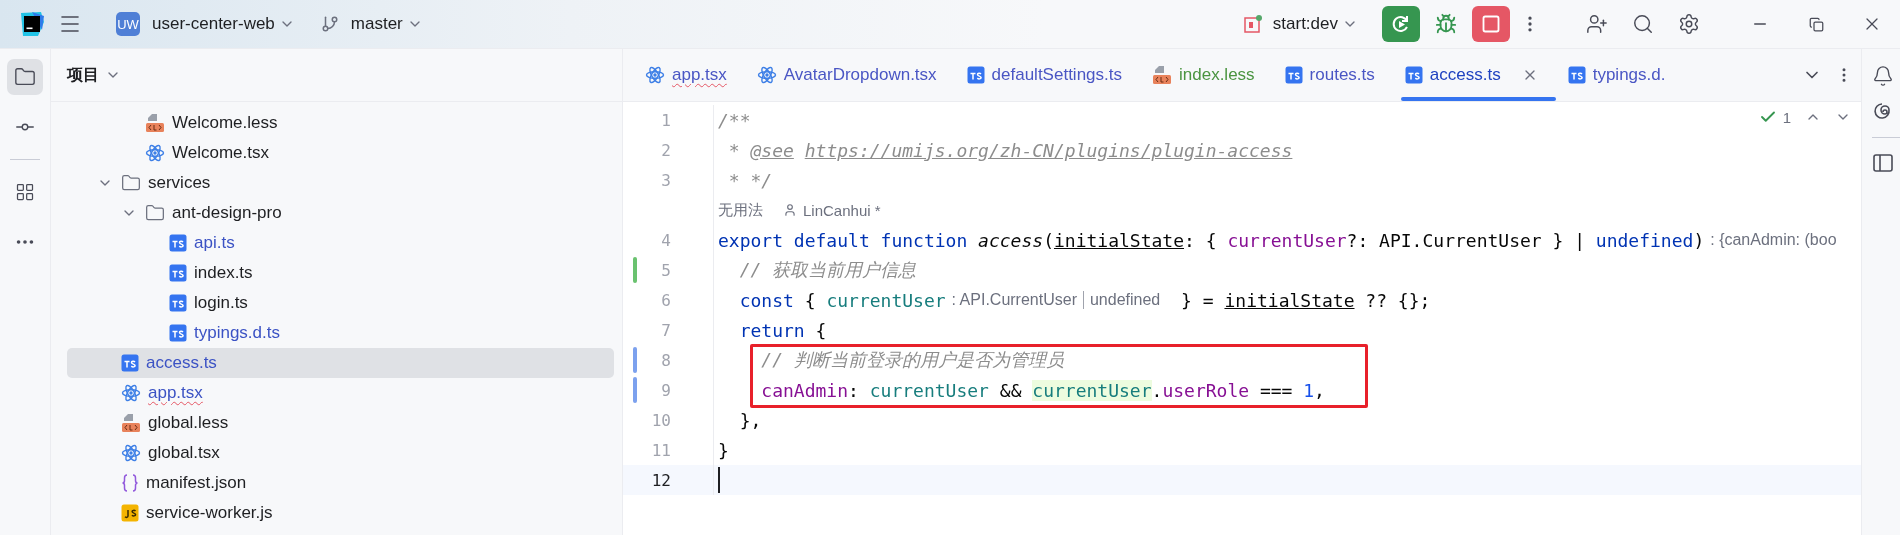 The image size is (1900, 535). What do you see at coordinates (1014, 300) in the screenshot?
I see `code-token: : API.CurrentUser` at bounding box center [1014, 300].